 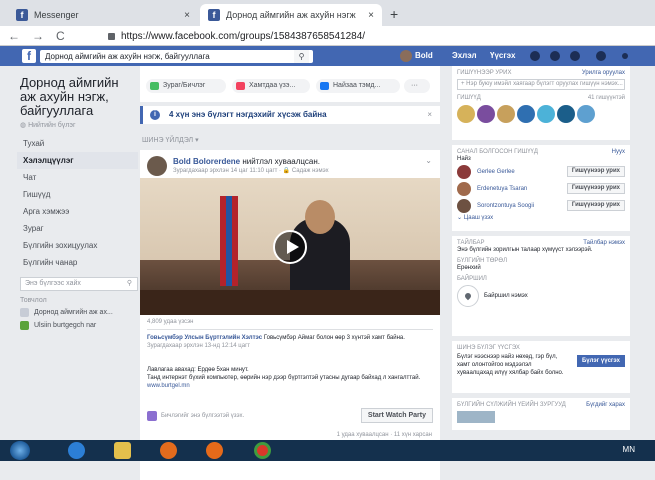 What do you see at coordinates (429, 115) in the screenshot?
I see `close-icon: ×` at bounding box center [429, 115].